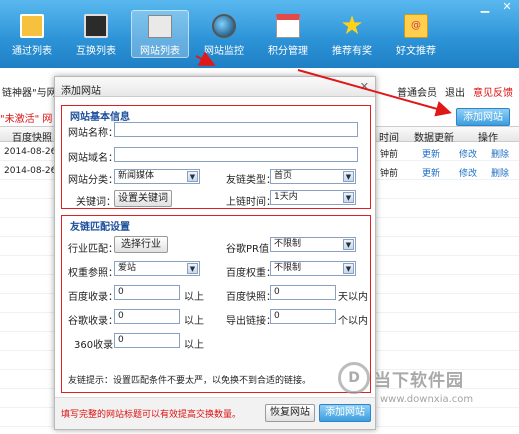  Describe the element at coordinates (224, 51) in the screenshot. I see `nav-label: 网站监控` at that location.